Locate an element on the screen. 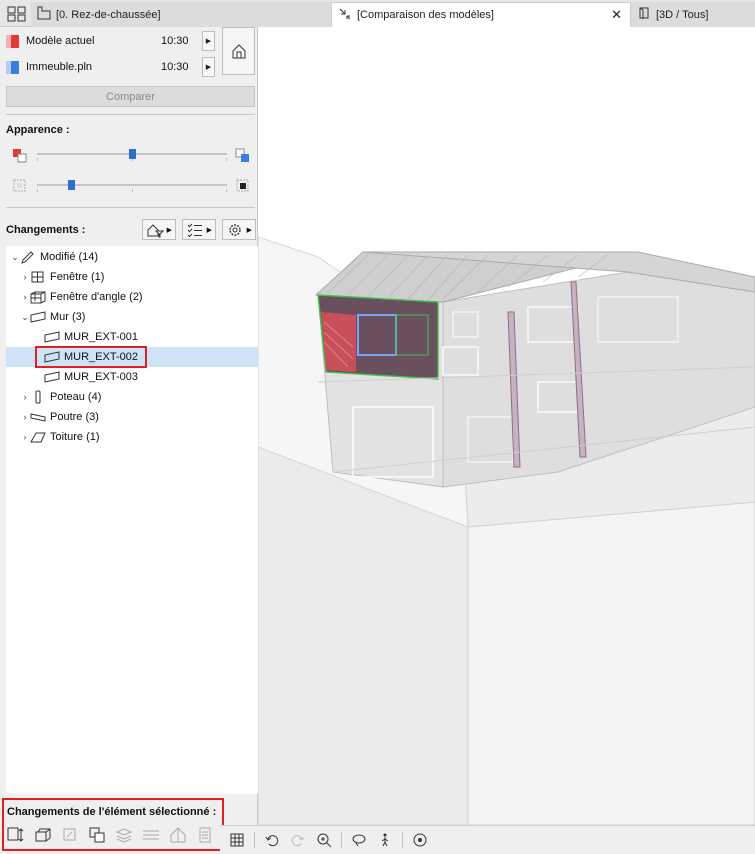 The image size is (755, 854). compare-arrows-icon is located at coordinates (345, 15).